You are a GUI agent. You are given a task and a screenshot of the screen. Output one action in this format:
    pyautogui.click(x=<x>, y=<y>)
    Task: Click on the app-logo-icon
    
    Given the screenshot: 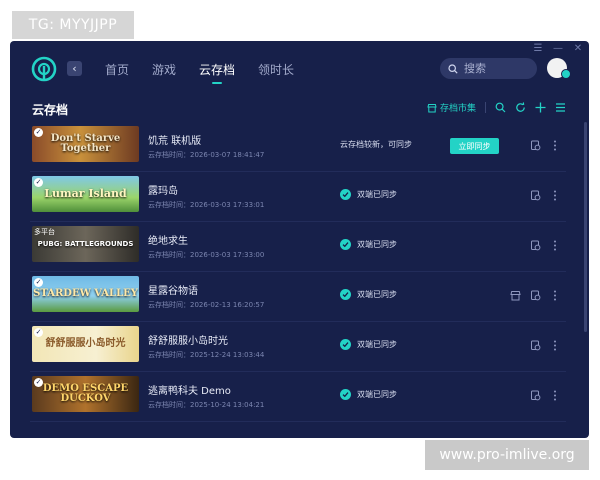 What is the action you would take?
    pyautogui.click(x=44, y=69)
    